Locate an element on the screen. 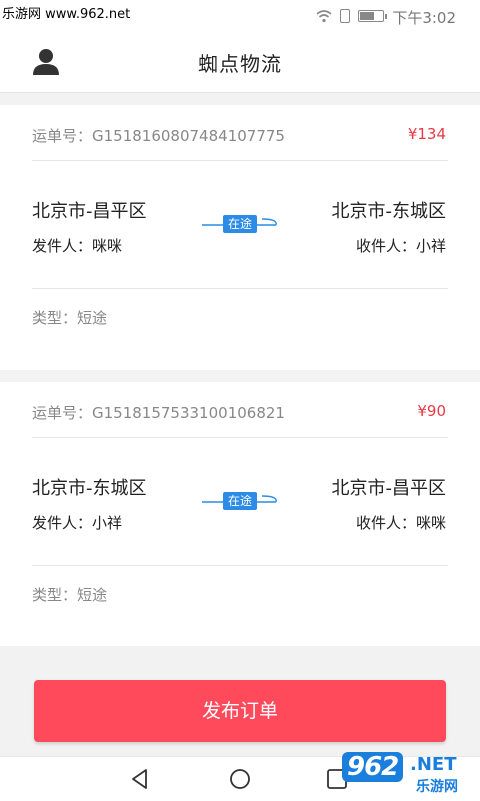 The height and width of the screenshot is (801, 480). waybill-row: 运单号：G1518157533100106821 ¥90 is located at coordinates (239, 412).